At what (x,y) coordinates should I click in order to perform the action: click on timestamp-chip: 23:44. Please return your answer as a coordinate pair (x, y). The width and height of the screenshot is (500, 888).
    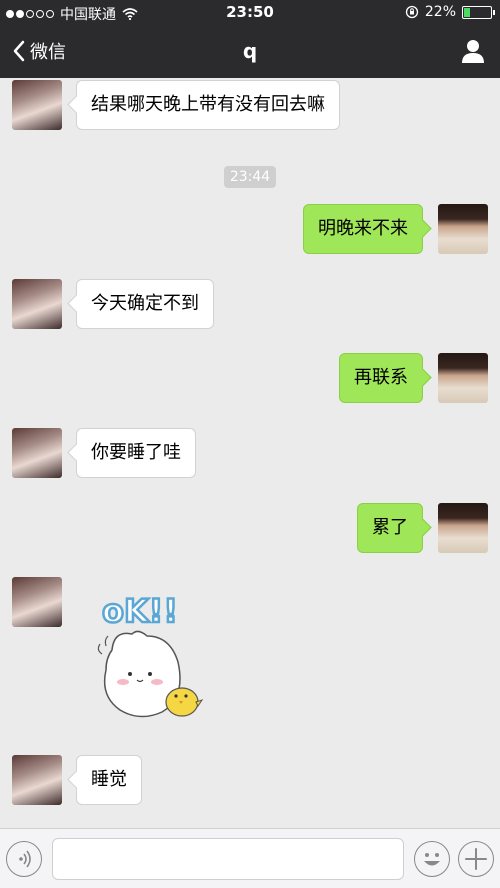
    Looking at the image, I should click on (250, 177).